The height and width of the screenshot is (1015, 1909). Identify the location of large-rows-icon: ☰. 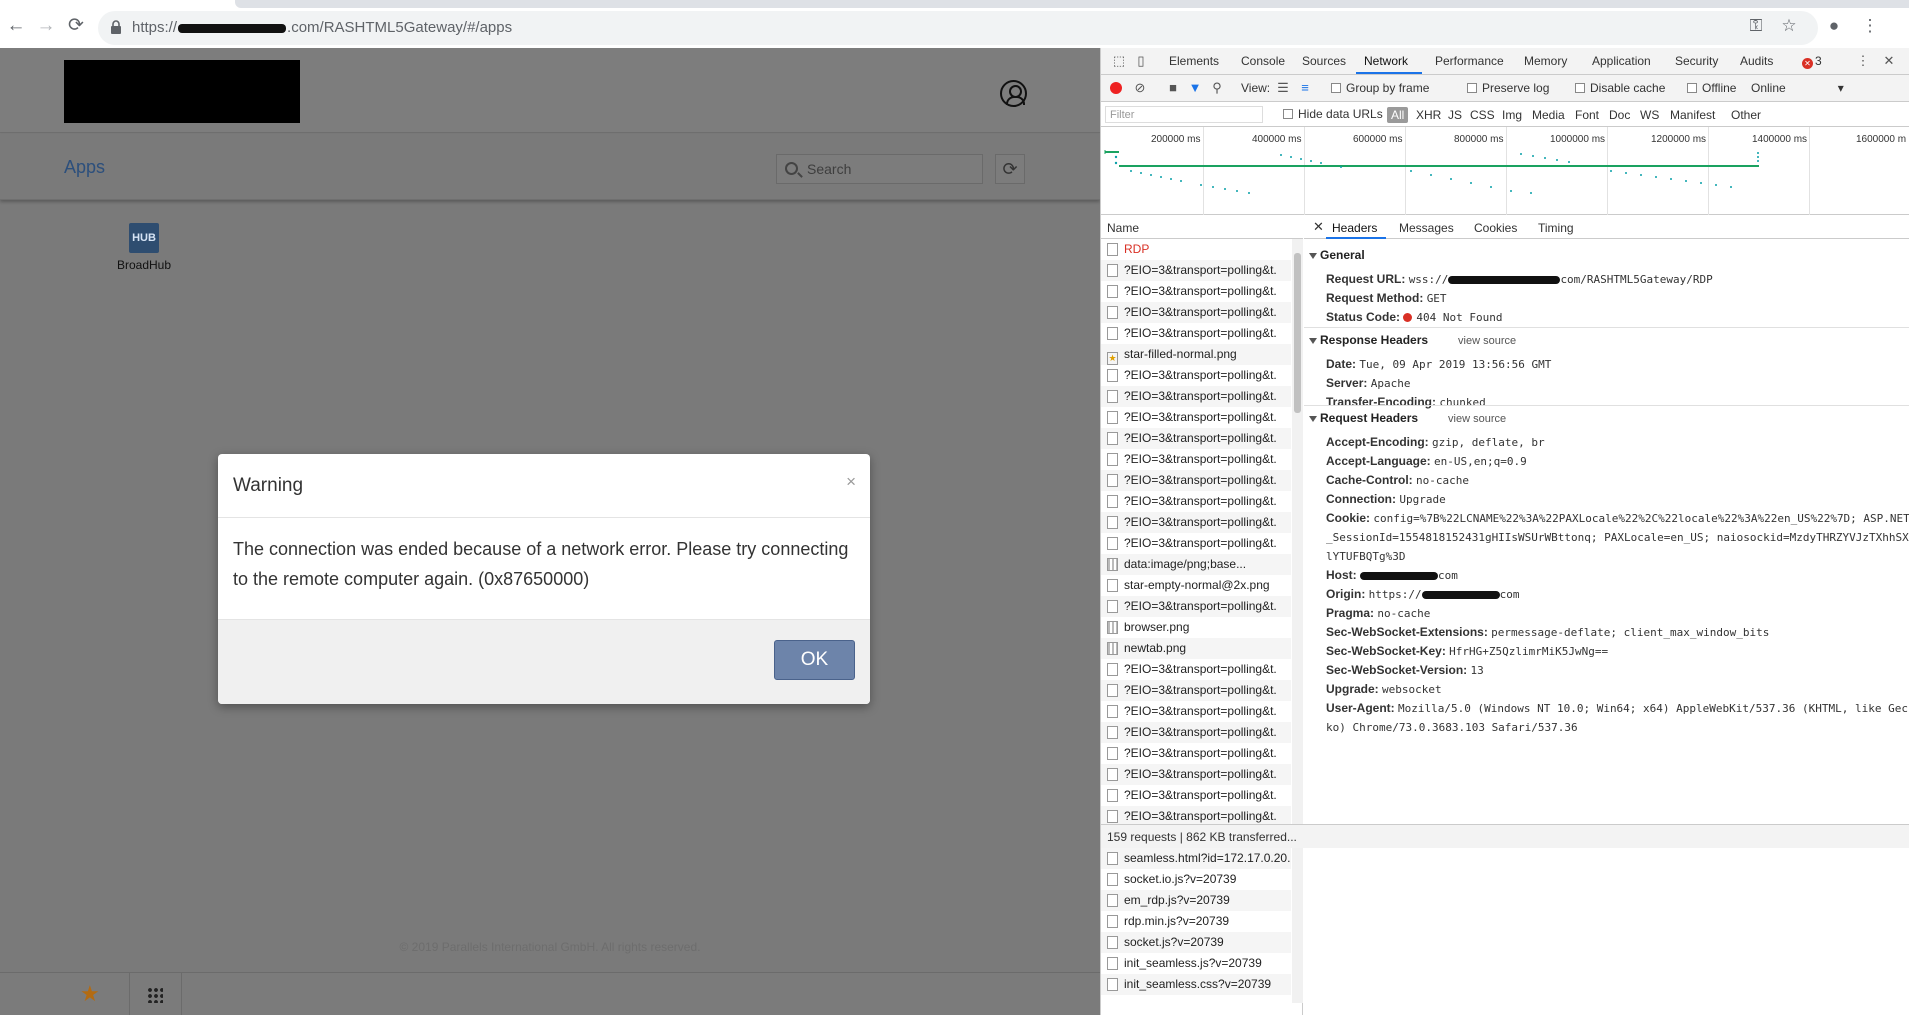
(1283, 88).